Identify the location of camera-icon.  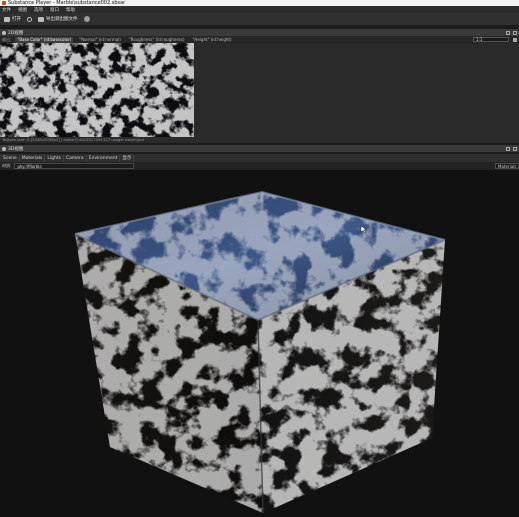
(41, 19).